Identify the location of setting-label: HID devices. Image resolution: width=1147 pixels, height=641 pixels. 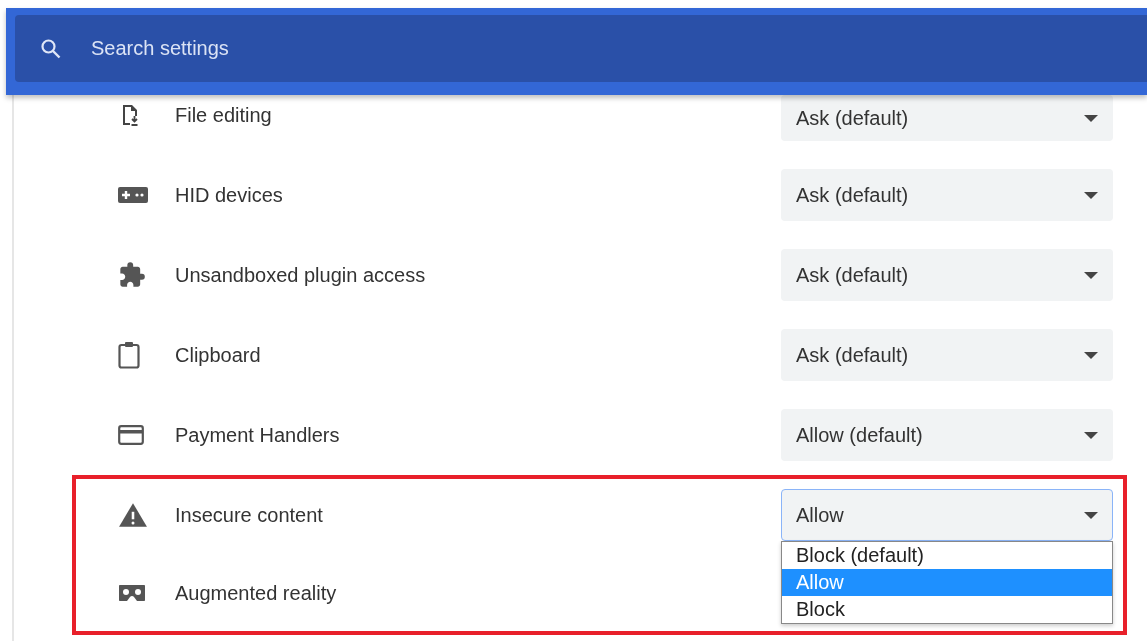
(229, 195).